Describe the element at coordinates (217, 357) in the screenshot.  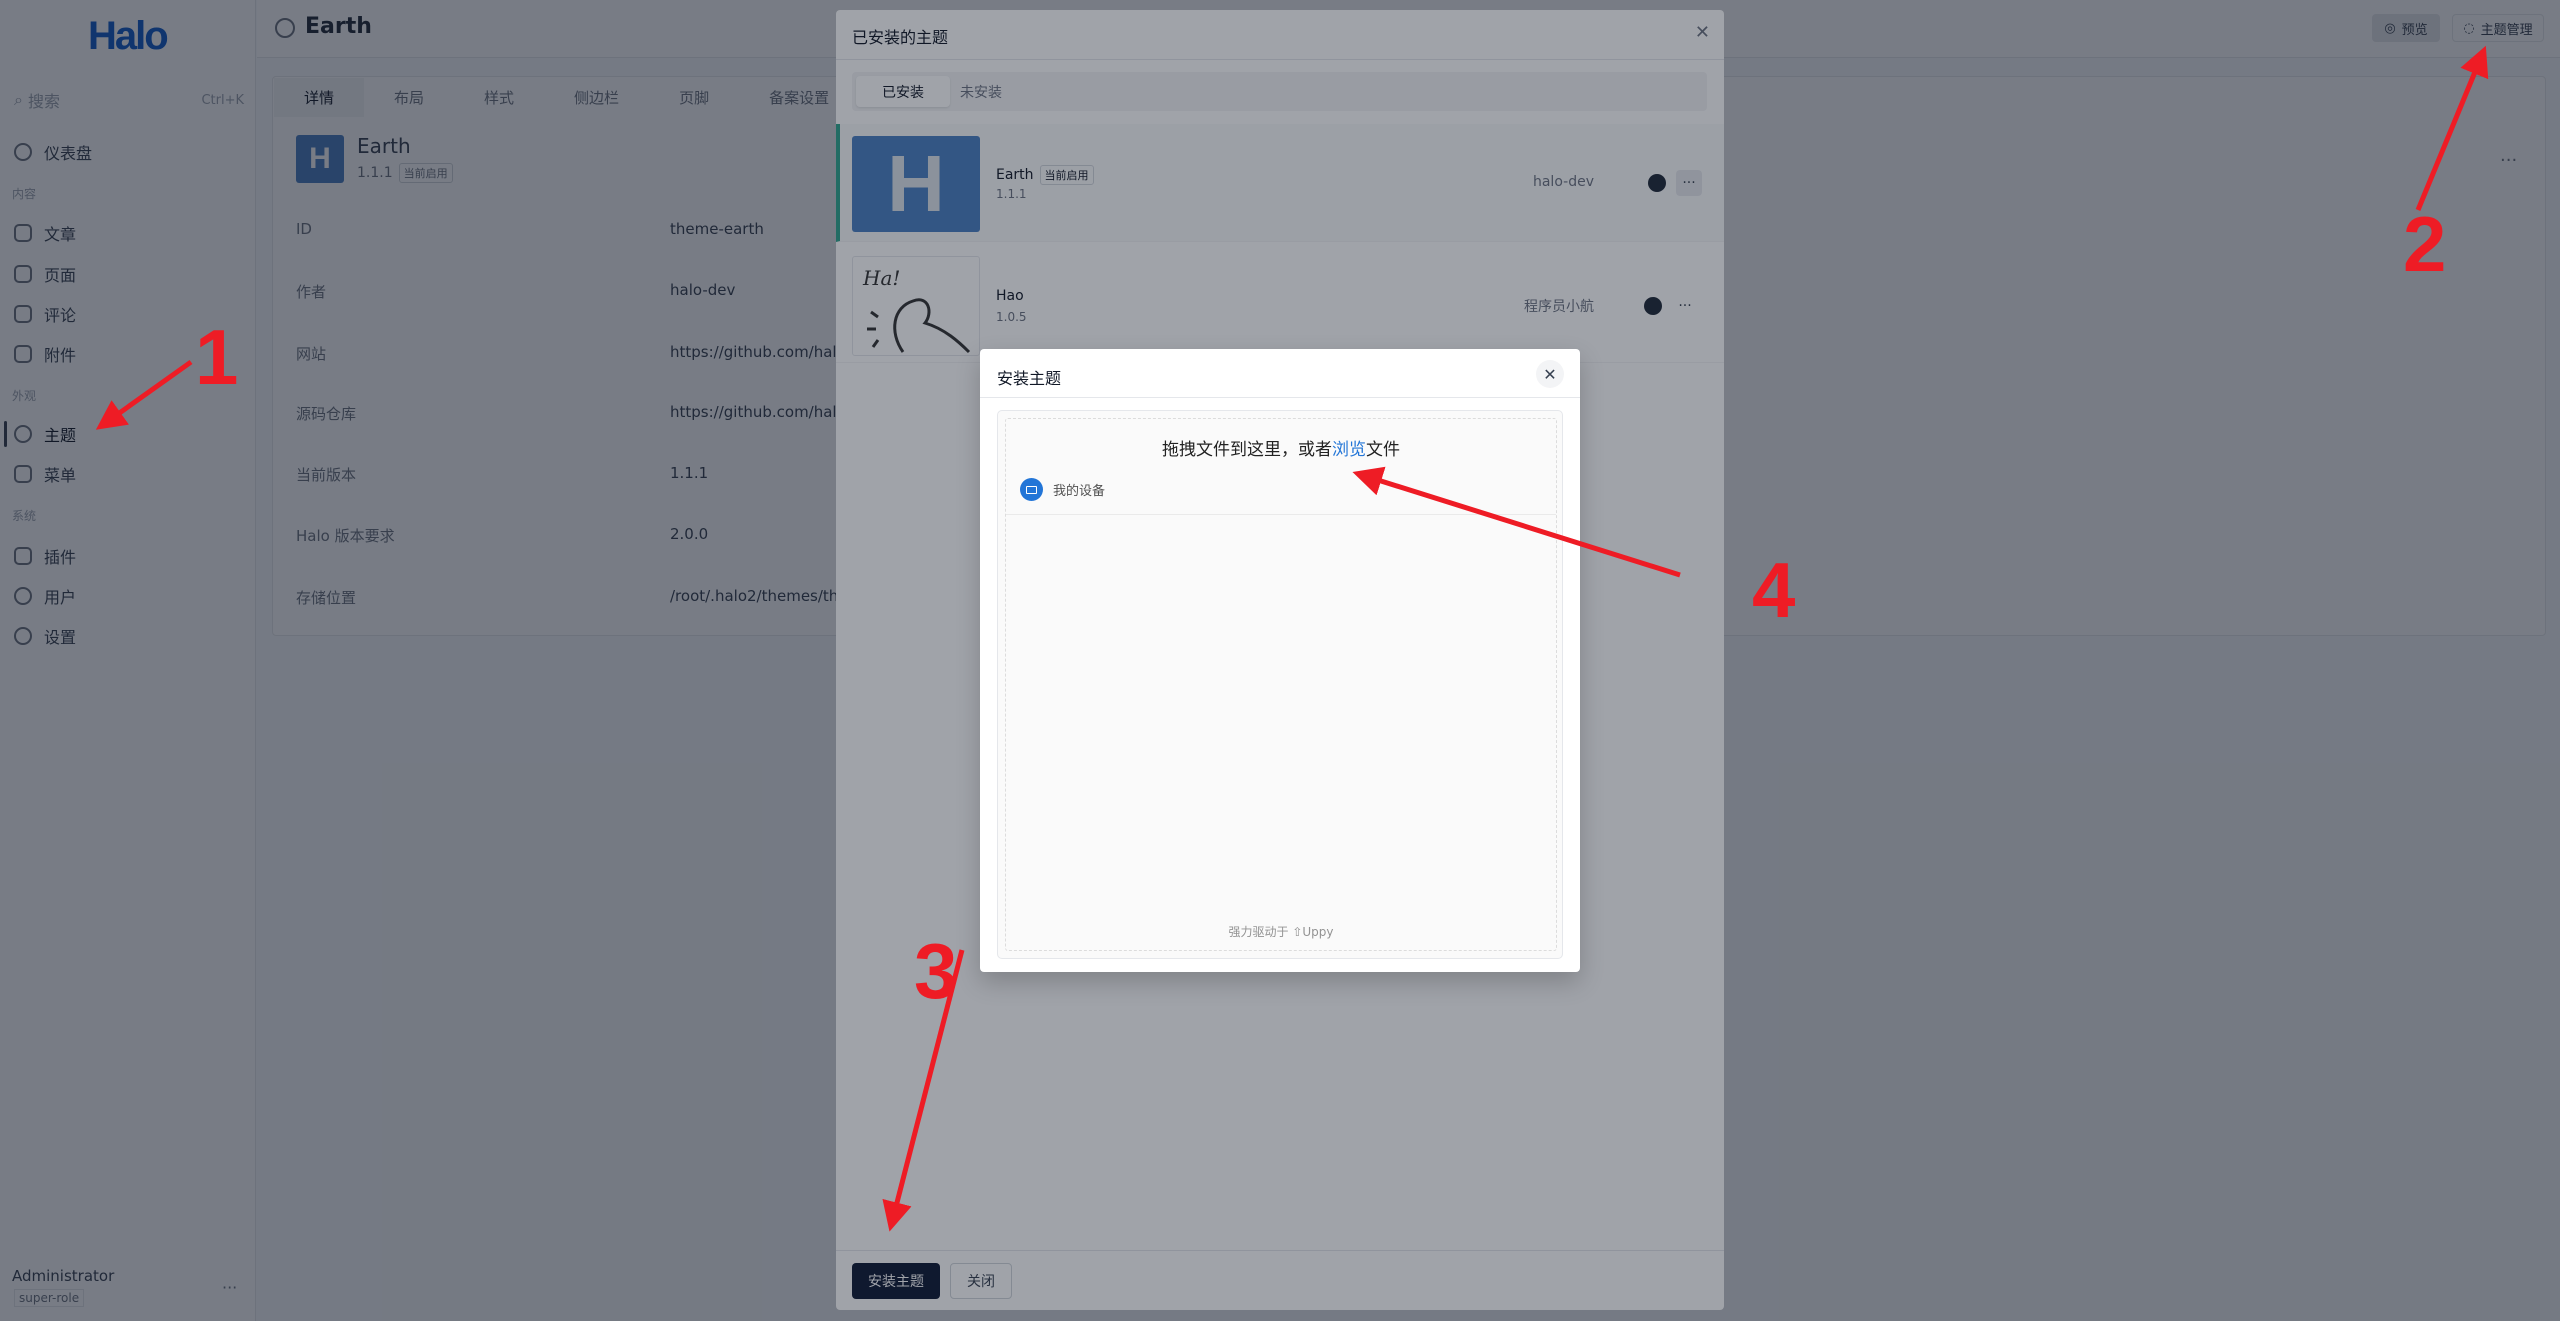
I see `annotation-number: 1` at that location.